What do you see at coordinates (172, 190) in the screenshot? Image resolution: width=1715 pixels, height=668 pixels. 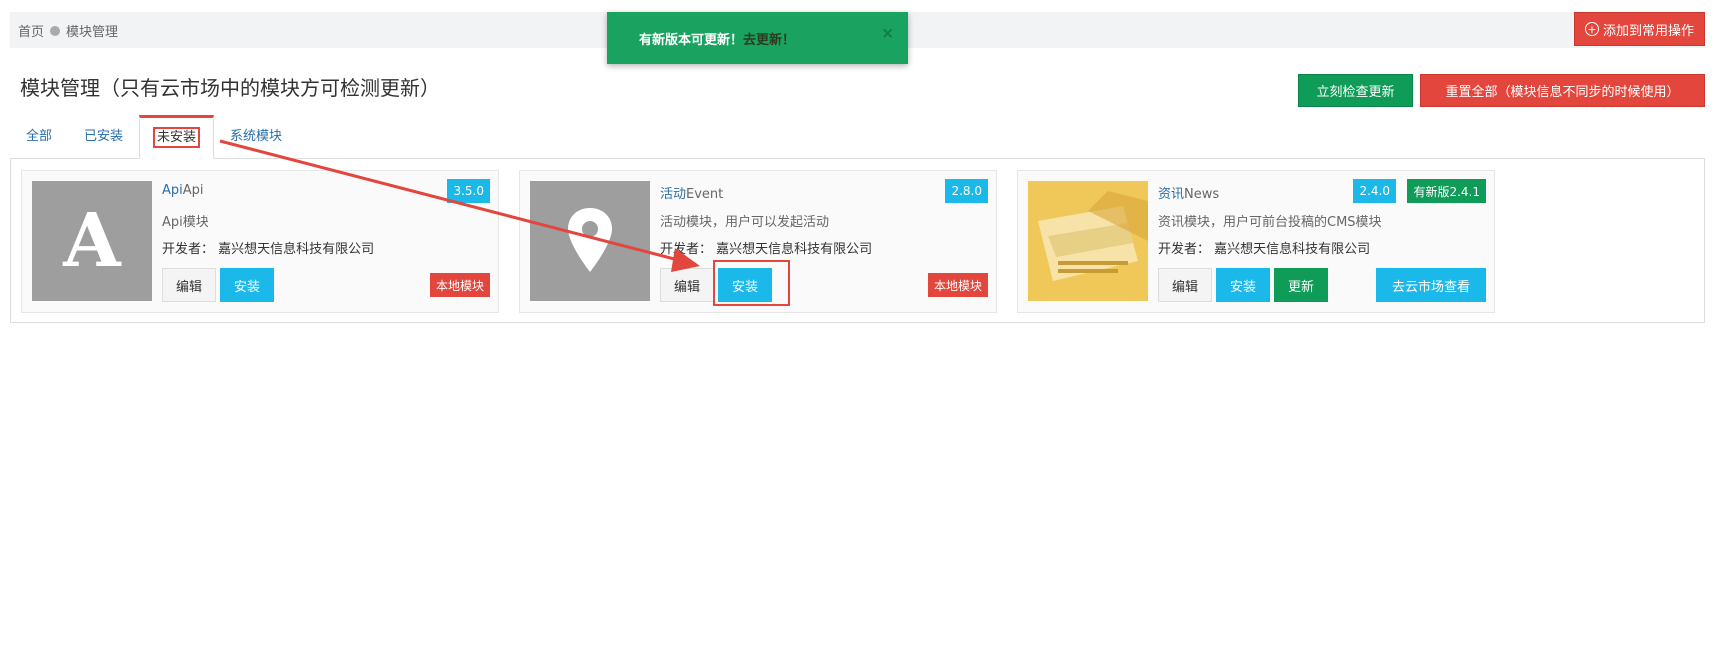 I see `module-name-cn: Api` at bounding box center [172, 190].